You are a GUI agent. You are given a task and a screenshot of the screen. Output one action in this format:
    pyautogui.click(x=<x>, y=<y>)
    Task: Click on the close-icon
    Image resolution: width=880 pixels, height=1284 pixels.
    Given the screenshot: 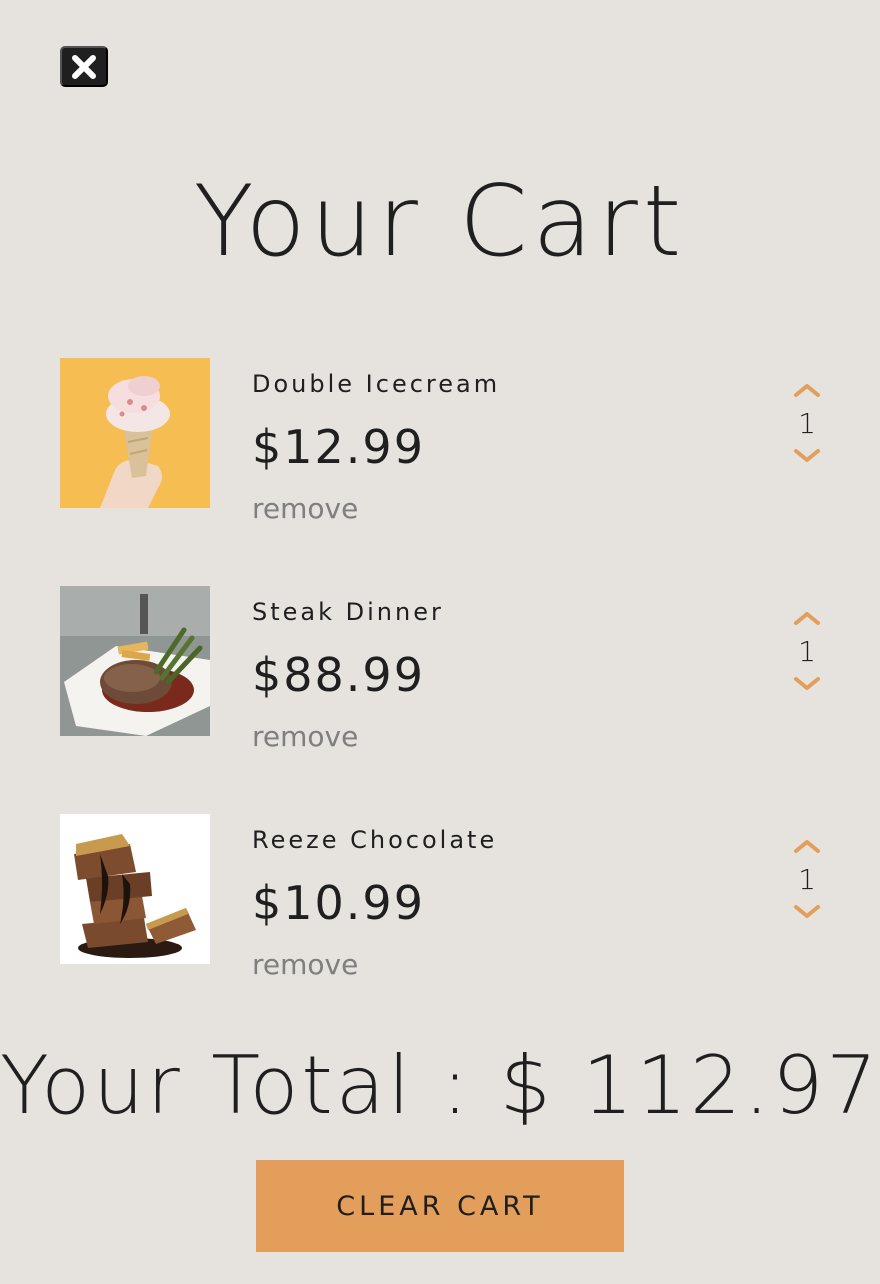 What is the action you would take?
    pyautogui.click(x=84, y=66)
    